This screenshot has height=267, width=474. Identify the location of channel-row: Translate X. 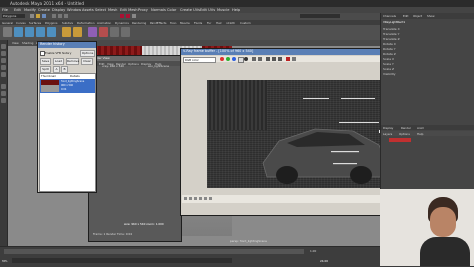
(428, 29).